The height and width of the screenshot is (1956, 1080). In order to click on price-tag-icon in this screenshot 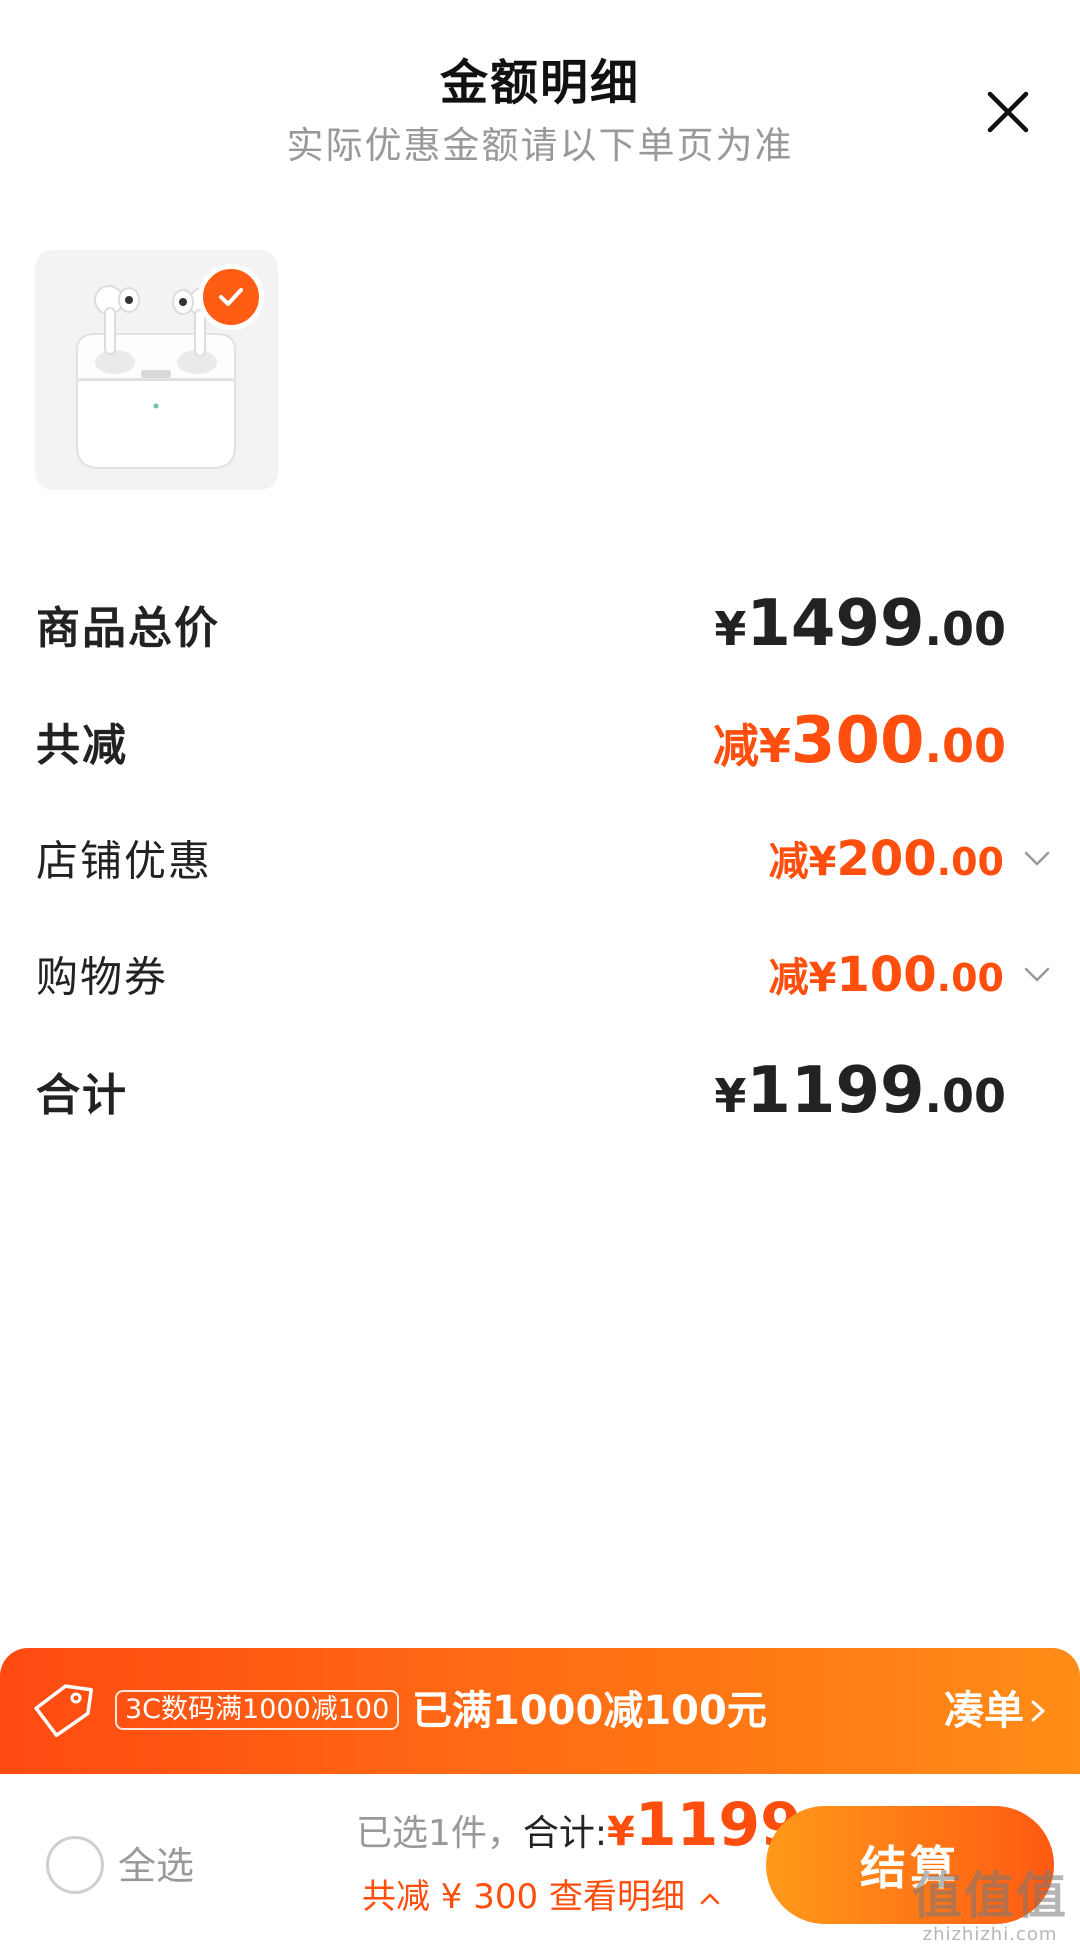, I will do `click(63, 1711)`.